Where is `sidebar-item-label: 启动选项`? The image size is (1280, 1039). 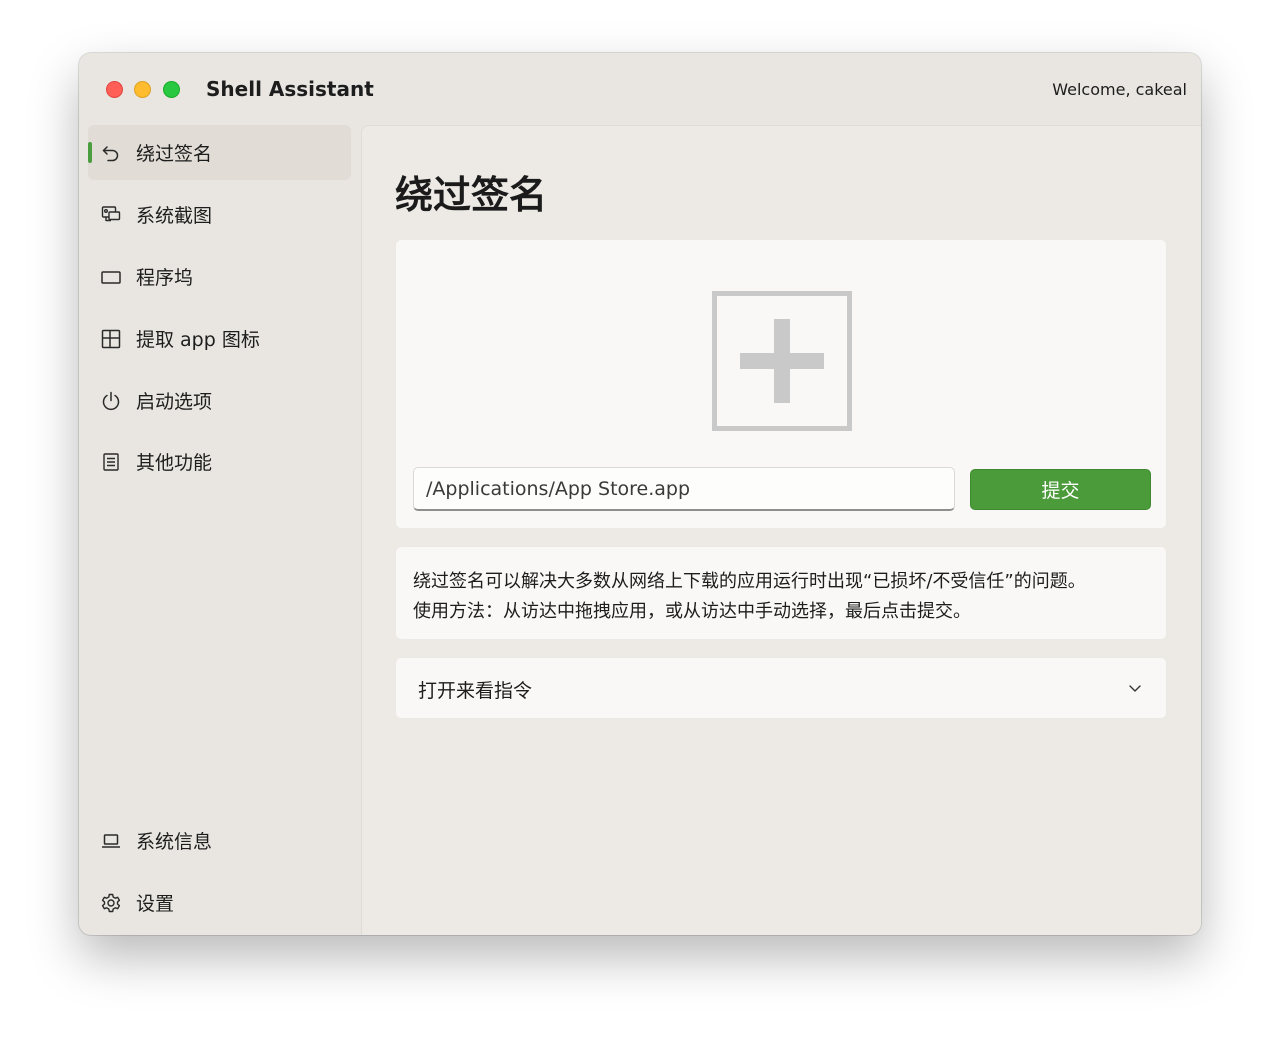 sidebar-item-label: 启动选项 is located at coordinates (174, 402).